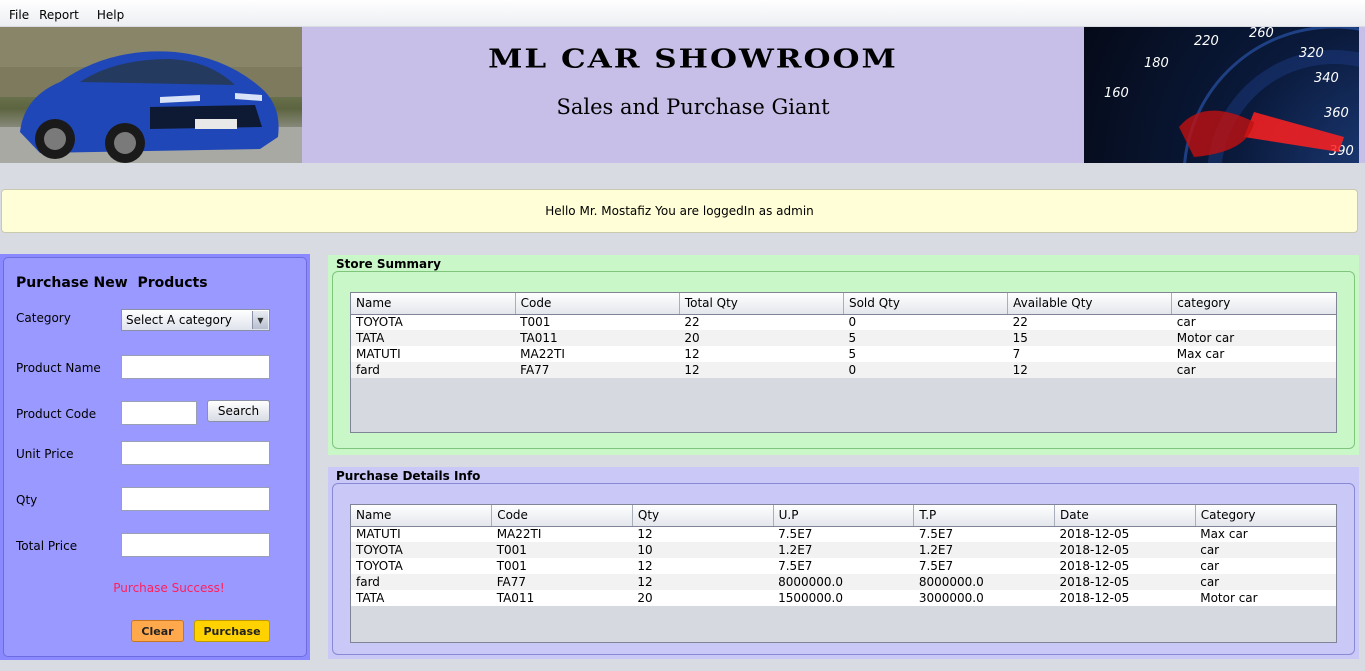 Image resolution: width=1365 pixels, height=671 pixels. What do you see at coordinates (238, 411) in the screenshot?
I see `search-button: Search` at bounding box center [238, 411].